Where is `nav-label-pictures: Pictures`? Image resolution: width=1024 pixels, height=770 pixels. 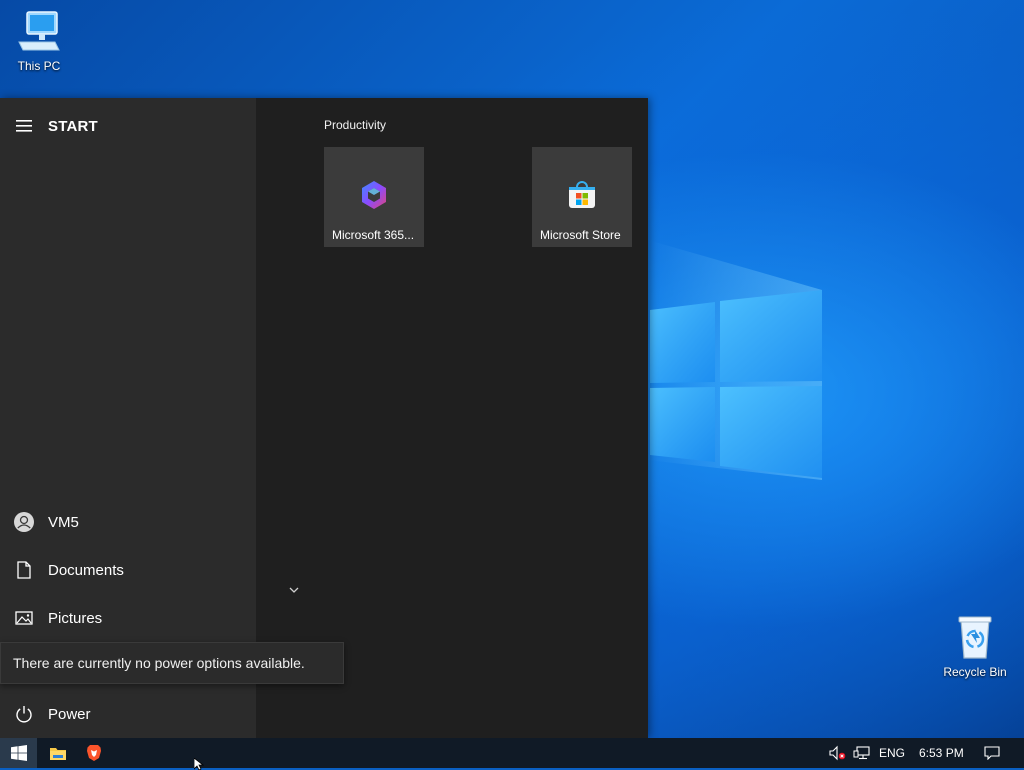 nav-label-pictures: Pictures is located at coordinates (75, 618).